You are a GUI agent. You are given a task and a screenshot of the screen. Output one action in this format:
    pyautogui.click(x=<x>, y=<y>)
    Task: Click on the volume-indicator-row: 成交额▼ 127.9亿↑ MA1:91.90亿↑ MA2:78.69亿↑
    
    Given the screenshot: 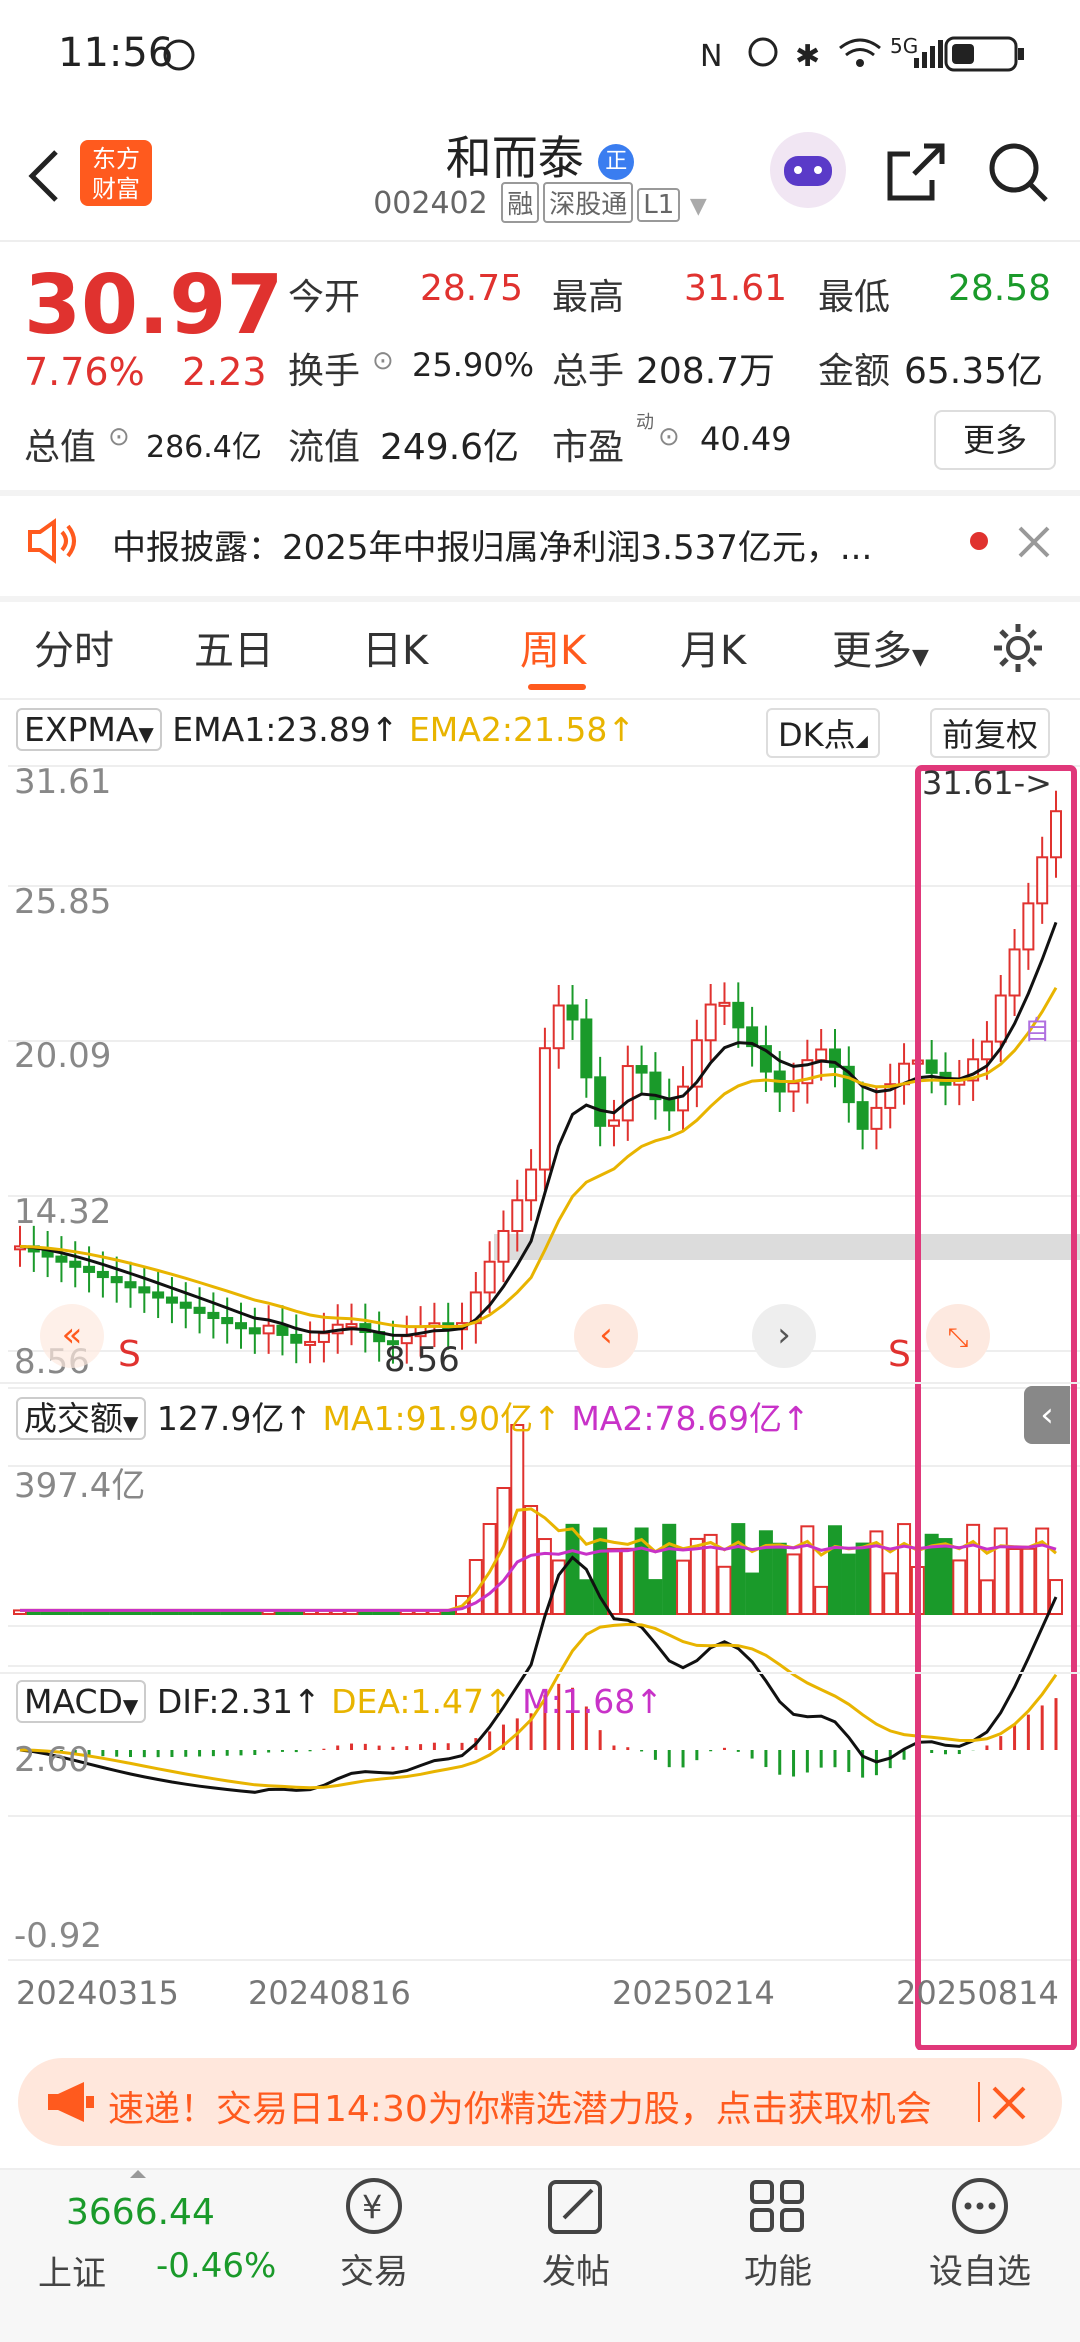 What is the action you would take?
    pyautogui.click(x=413, y=1416)
    